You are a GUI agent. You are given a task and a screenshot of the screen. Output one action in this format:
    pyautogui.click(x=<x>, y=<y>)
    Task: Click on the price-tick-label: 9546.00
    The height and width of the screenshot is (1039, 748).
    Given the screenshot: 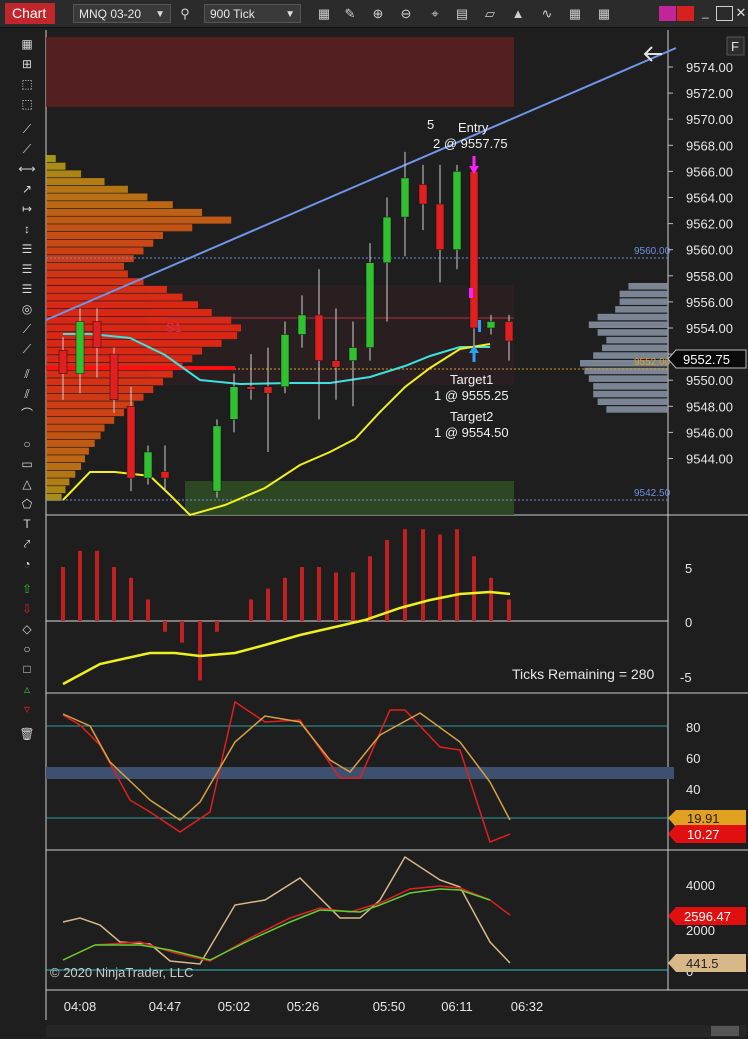 What is the action you would take?
    pyautogui.click(x=709, y=432)
    